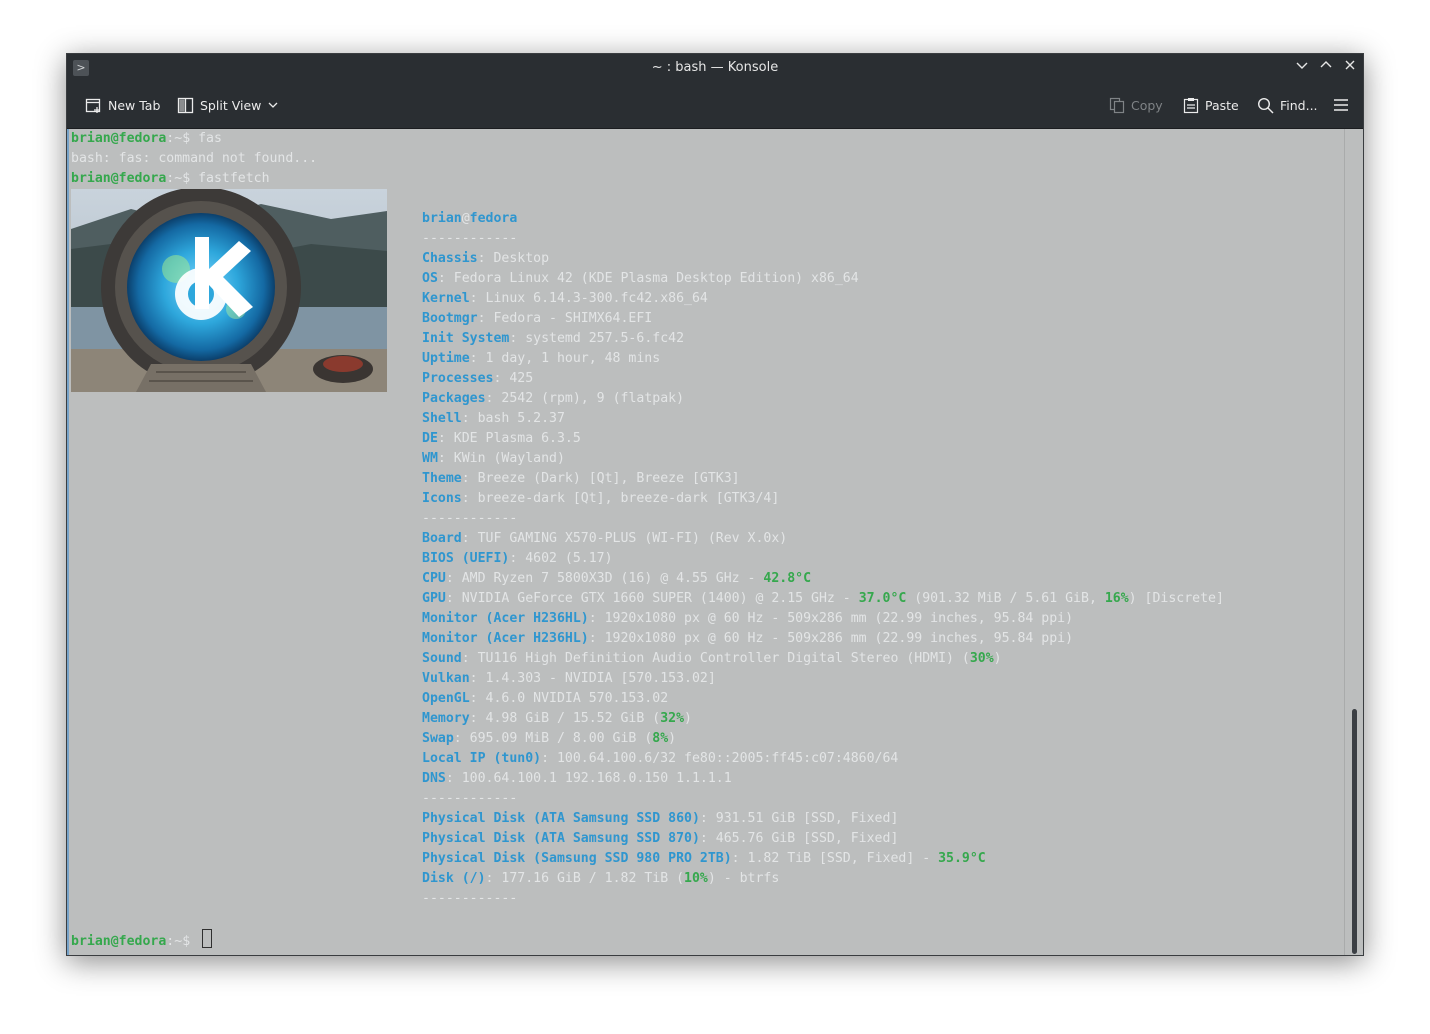 Image resolution: width=1430 pixels, height=1034 pixels. Describe the element at coordinates (588, 298) in the screenshot. I see `ff-value: : Linux 6.14.3-300.fc42.x86_64` at that location.